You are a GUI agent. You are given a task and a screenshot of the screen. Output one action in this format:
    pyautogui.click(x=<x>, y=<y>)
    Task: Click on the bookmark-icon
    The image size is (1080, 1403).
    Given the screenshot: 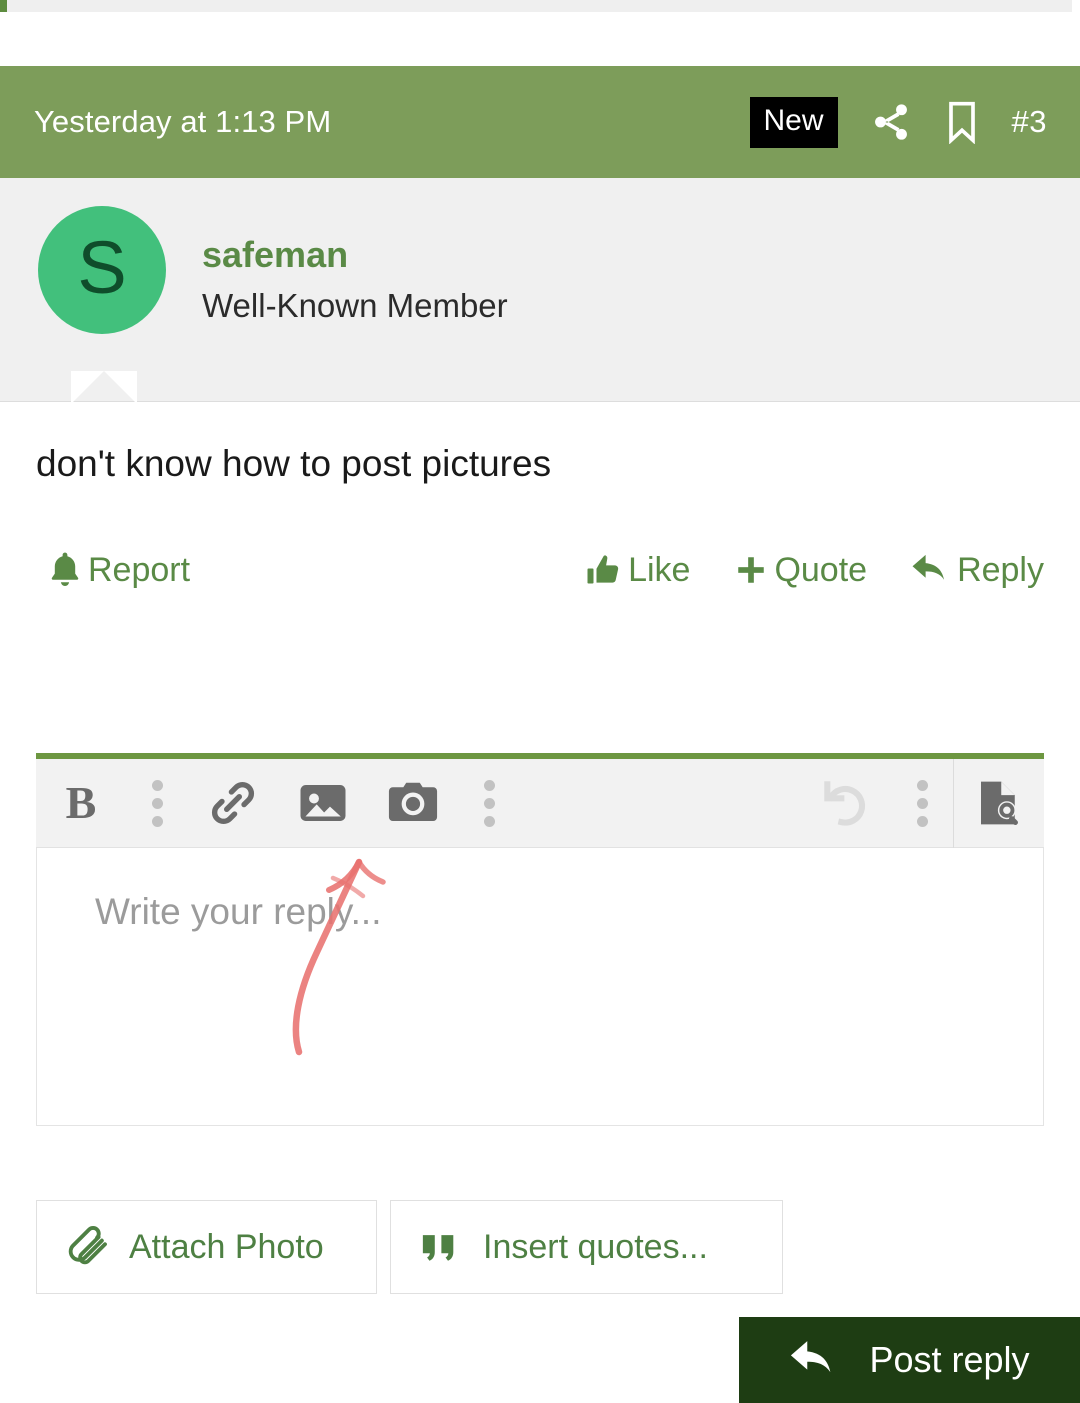 What is the action you would take?
    pyautogui.click(x=962, y=122)
    